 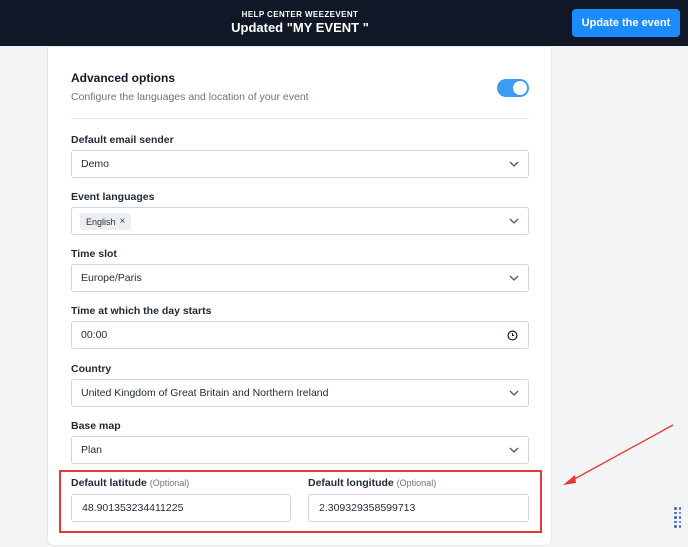 What do you see at coordinates (300, 118) in the screenshot?
I see `divider` at bounding box center [300, 118].